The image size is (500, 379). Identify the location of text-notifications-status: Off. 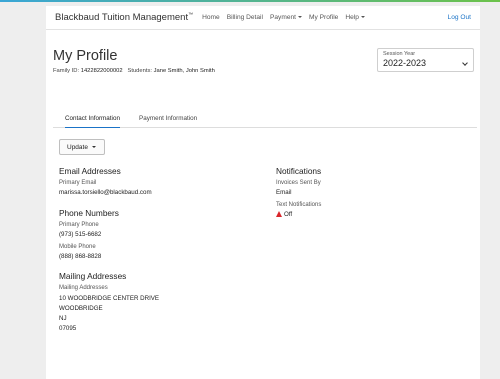
(288, 214).